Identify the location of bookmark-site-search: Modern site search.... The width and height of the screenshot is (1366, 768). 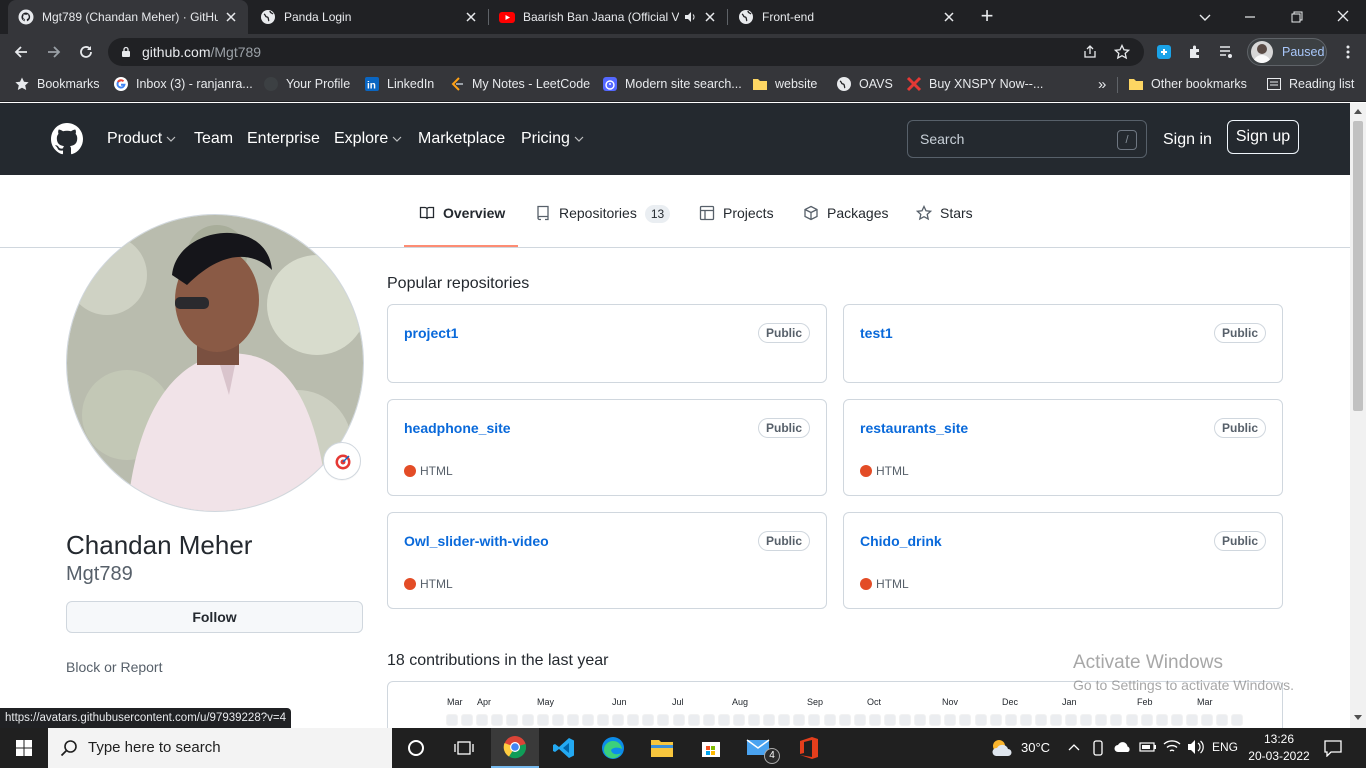
(672, 84).